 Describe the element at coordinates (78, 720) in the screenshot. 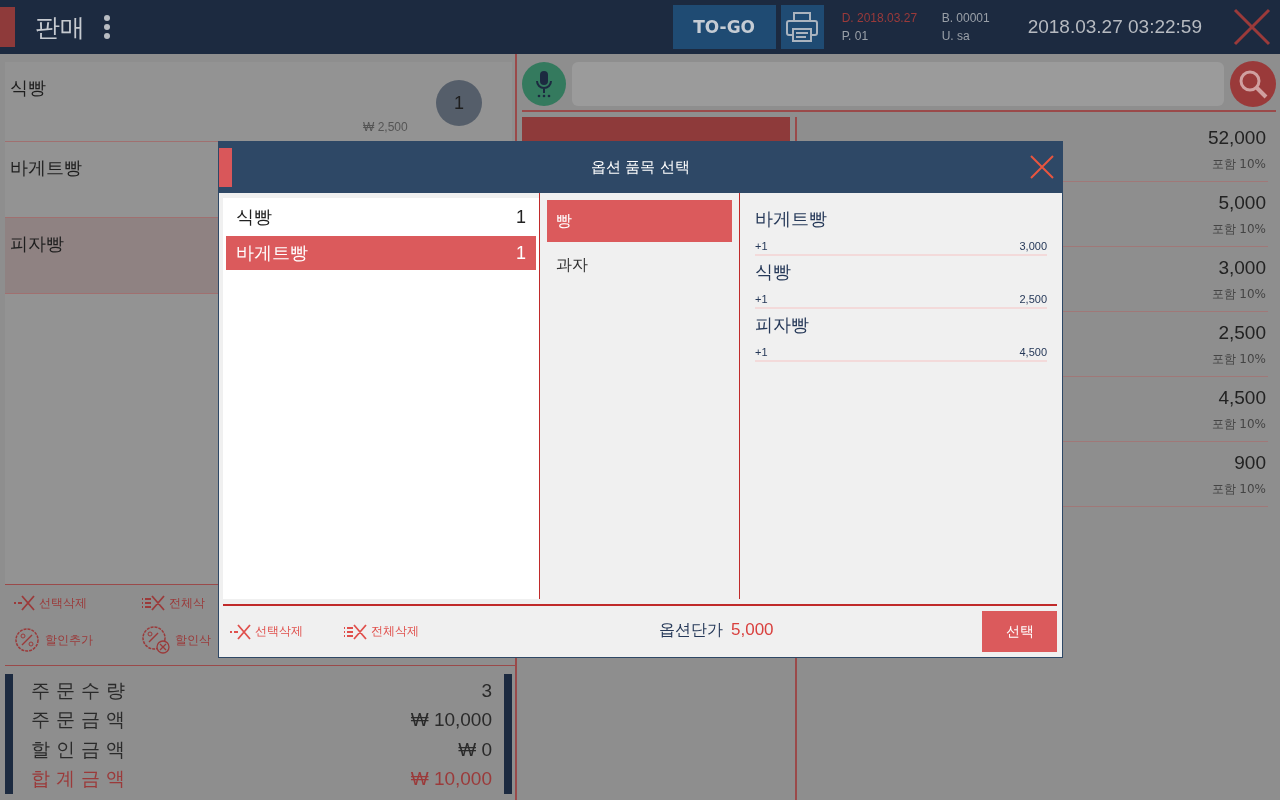

I see `summary-label: 주 문 금 액` at that location.